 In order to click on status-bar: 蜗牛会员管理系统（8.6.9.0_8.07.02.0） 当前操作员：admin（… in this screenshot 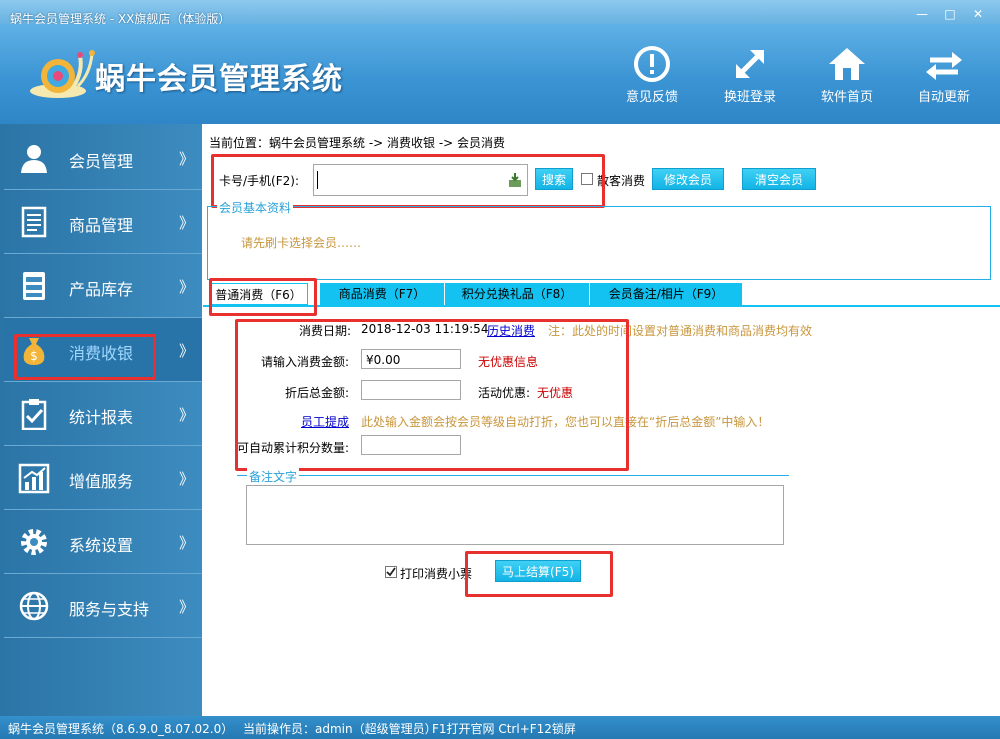, I will do `click(500, 727)`.